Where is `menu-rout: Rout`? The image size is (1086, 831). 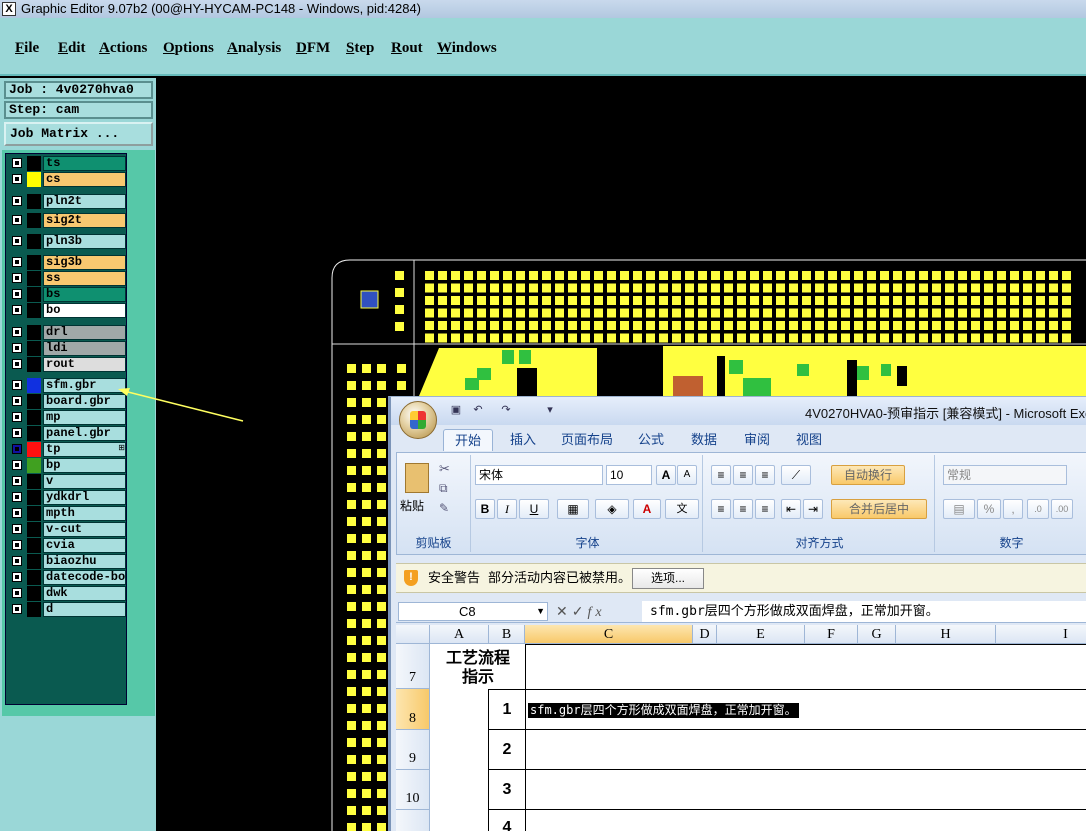
menu-rout: Rout is located at coordinates (407, 48).